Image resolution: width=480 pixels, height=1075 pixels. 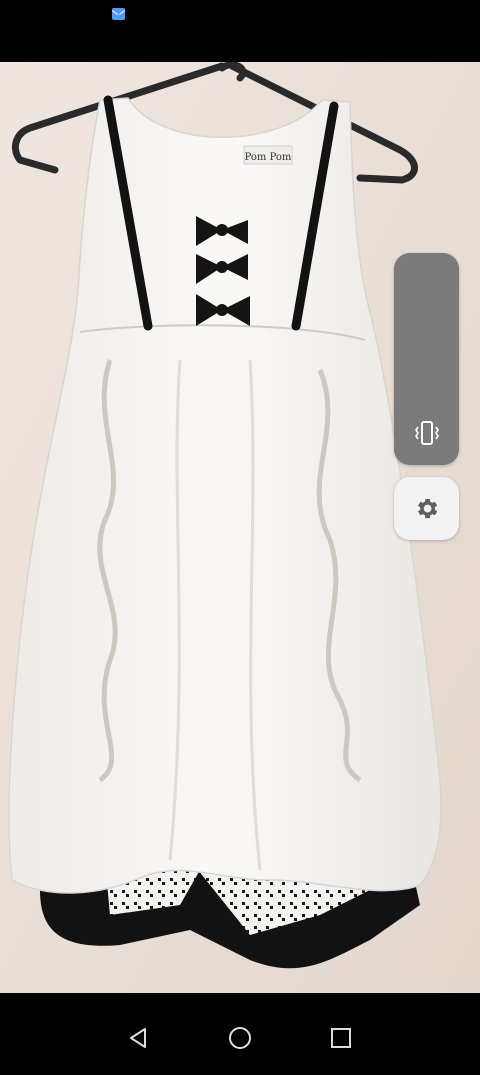 What do you see at coordinates (138, 1038) in the screenshot?
I see `back-icon` at bounding box center [138, 1038].